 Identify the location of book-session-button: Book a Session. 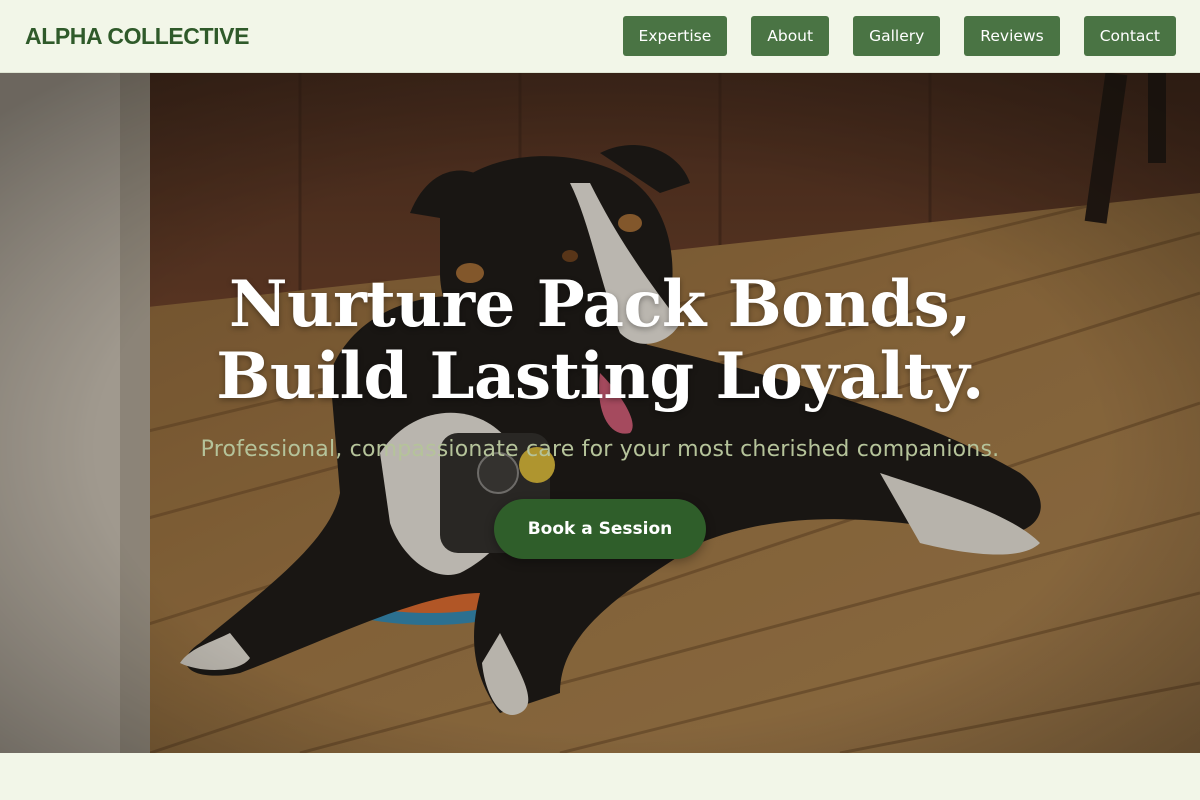
(600, 529).